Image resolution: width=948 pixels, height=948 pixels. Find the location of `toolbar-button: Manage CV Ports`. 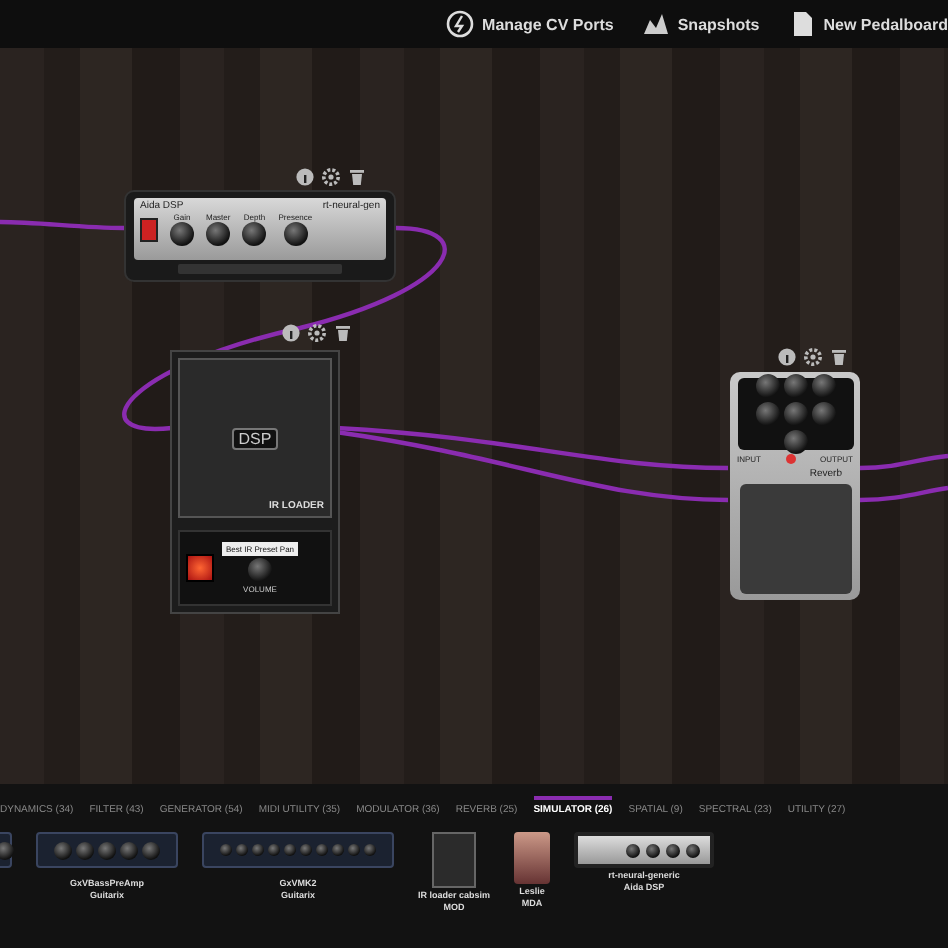

toolbar-button: Manage CV Ports is located at coordinates (530, 24).